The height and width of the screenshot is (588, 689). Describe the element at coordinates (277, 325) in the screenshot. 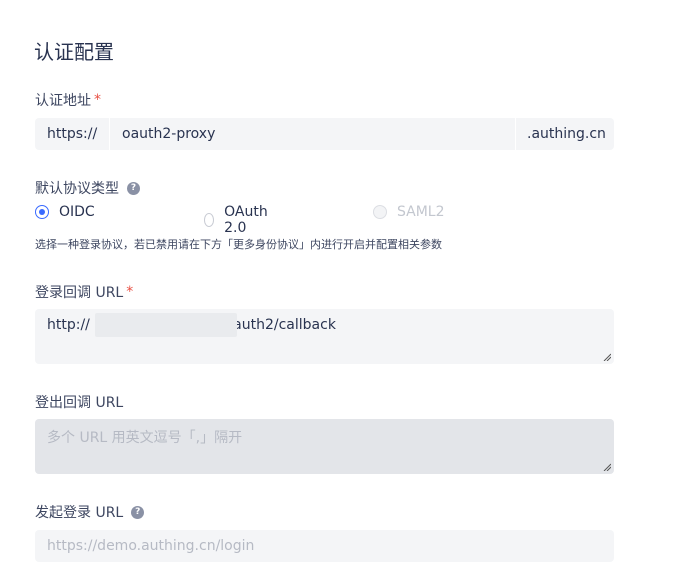

I see `callback-url-end: /oauth2/callback` at that location.